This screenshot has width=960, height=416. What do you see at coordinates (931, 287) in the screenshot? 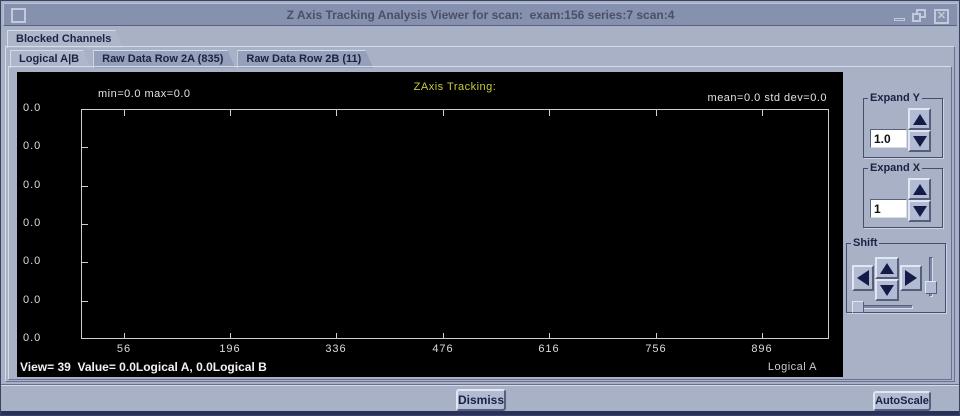
I see `shift-vertical-slider-thumb` at bounding box center [931, 287].